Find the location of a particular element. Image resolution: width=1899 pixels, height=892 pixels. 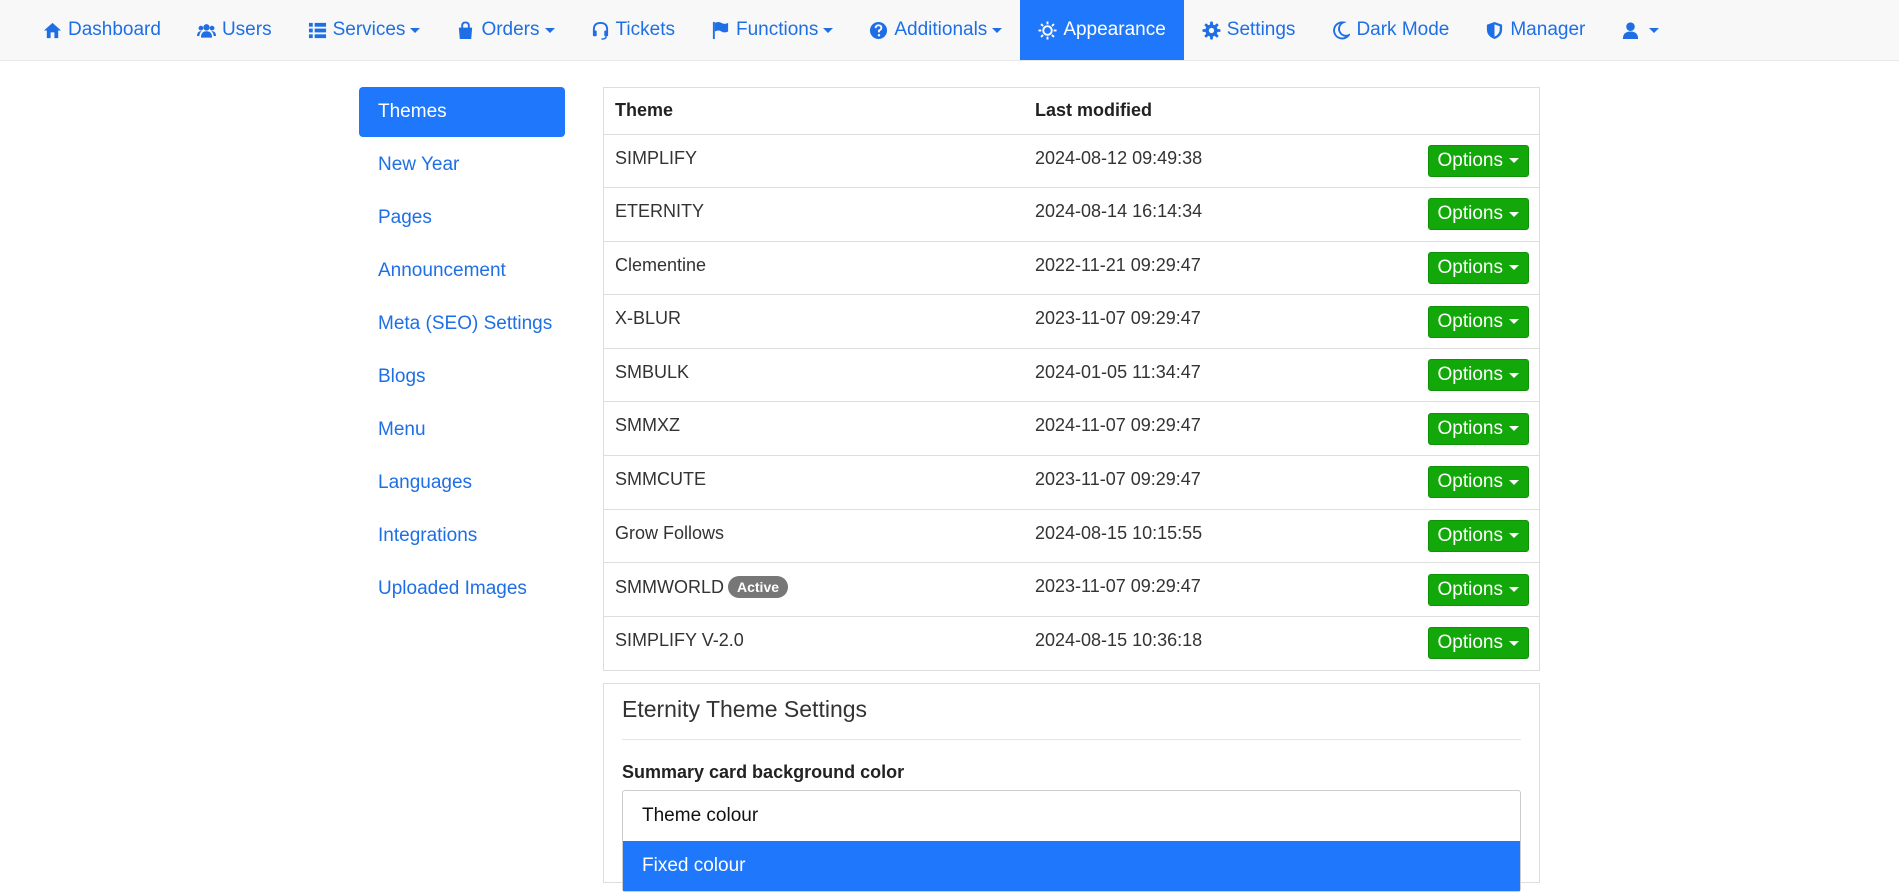

nav-appearance: Appearance is located at coordinates (1102, 30).